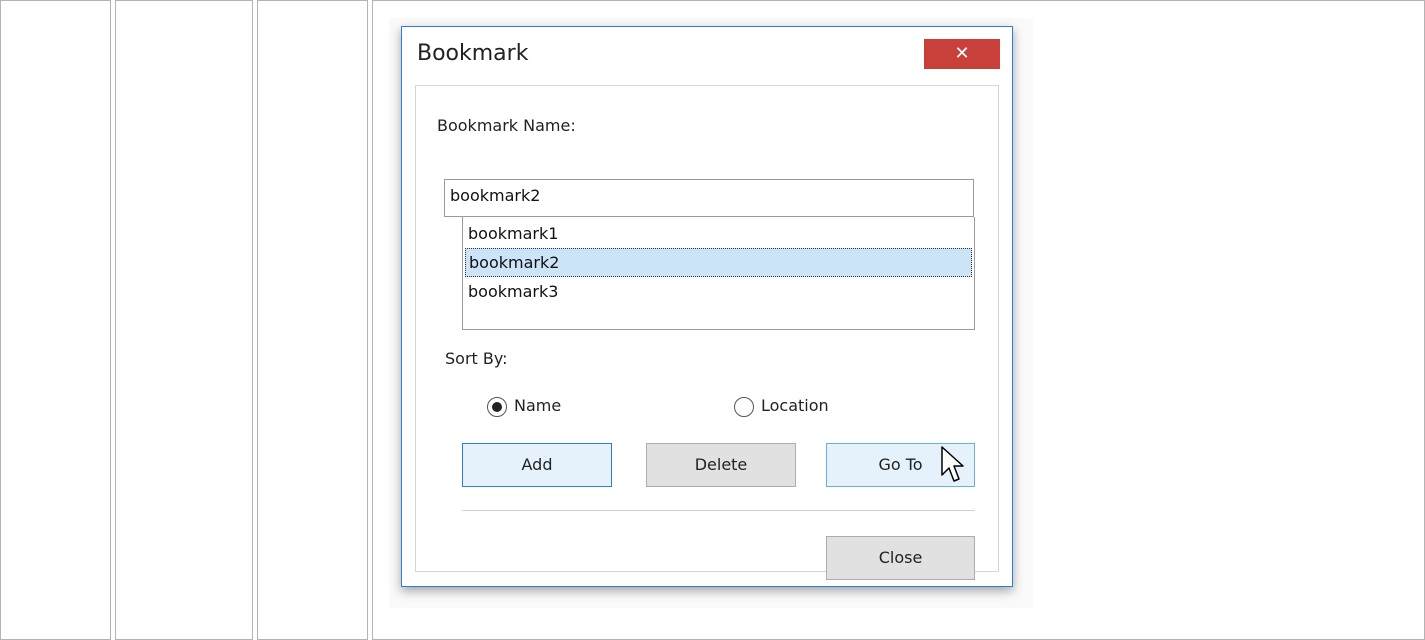 This screenshot has height=640, width=1425. Describe the element at coordinates (537, 405) in the screenshot. I see `radio-sort-name-label: Name` at that location.